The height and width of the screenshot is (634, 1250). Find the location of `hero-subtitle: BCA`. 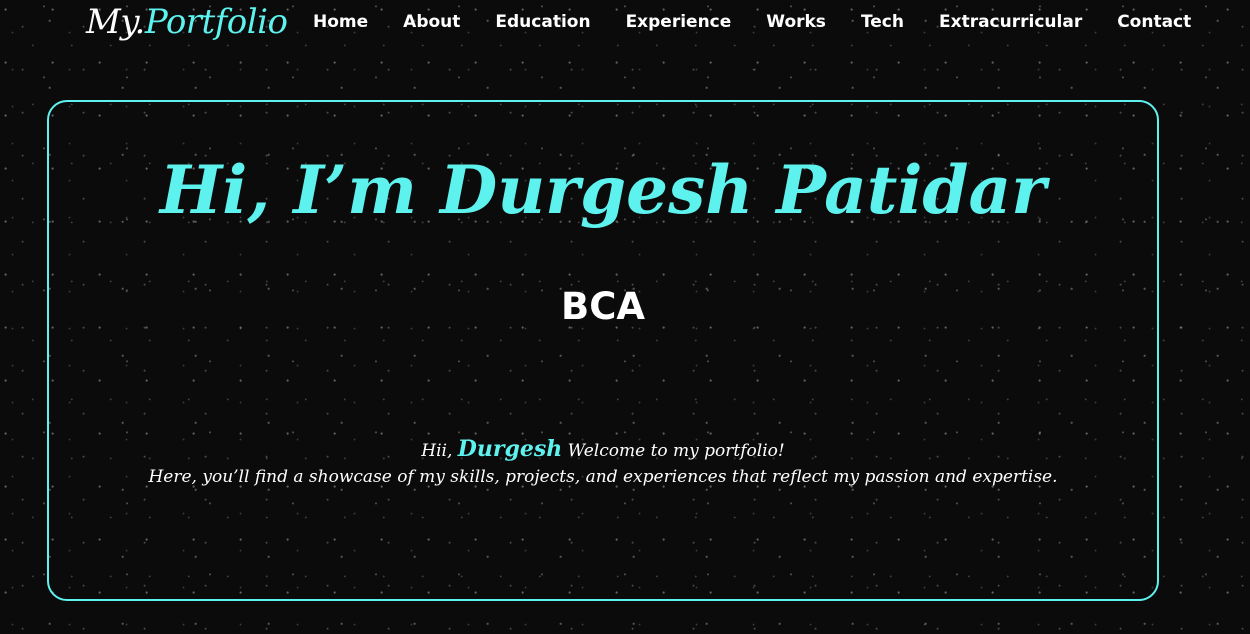

hero-subtitle: BCA is located at coordinates (603, 306).